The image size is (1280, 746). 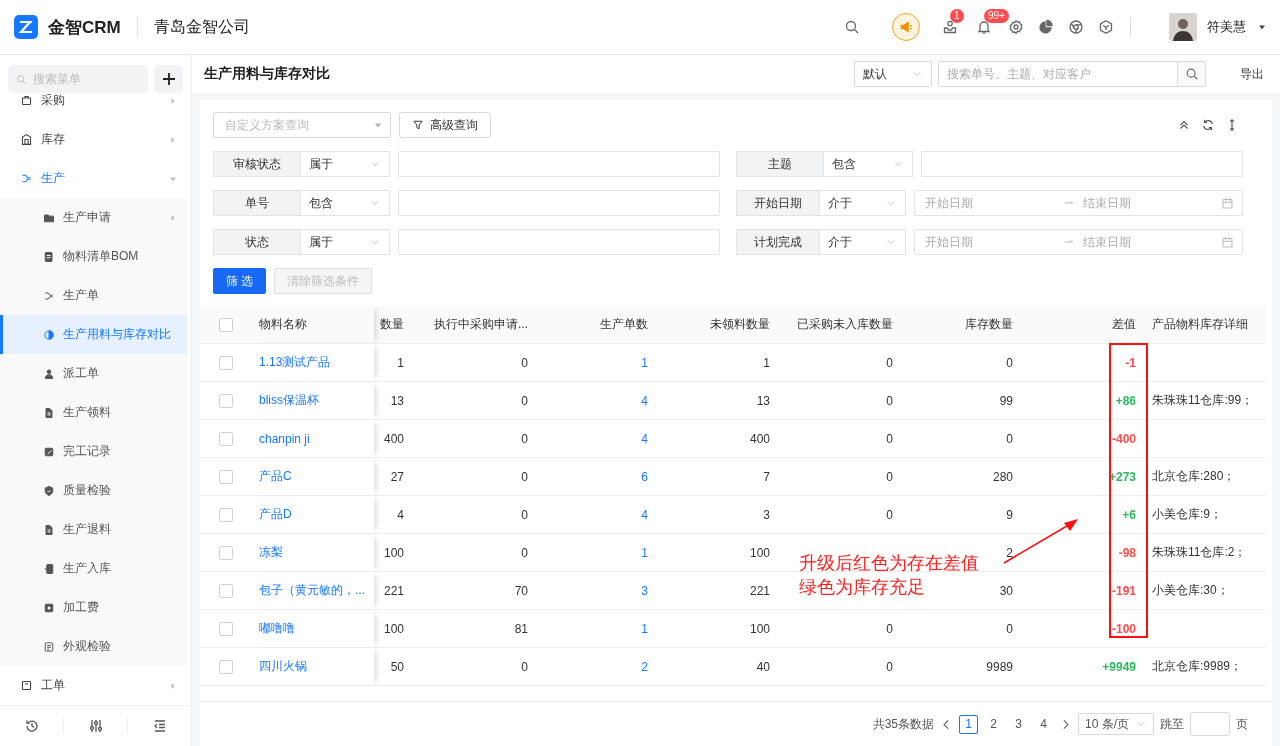 What do you see at coordinates (906, 27) in the screenshot?
I see `megaphone-button` at bounding box center [906, 27].